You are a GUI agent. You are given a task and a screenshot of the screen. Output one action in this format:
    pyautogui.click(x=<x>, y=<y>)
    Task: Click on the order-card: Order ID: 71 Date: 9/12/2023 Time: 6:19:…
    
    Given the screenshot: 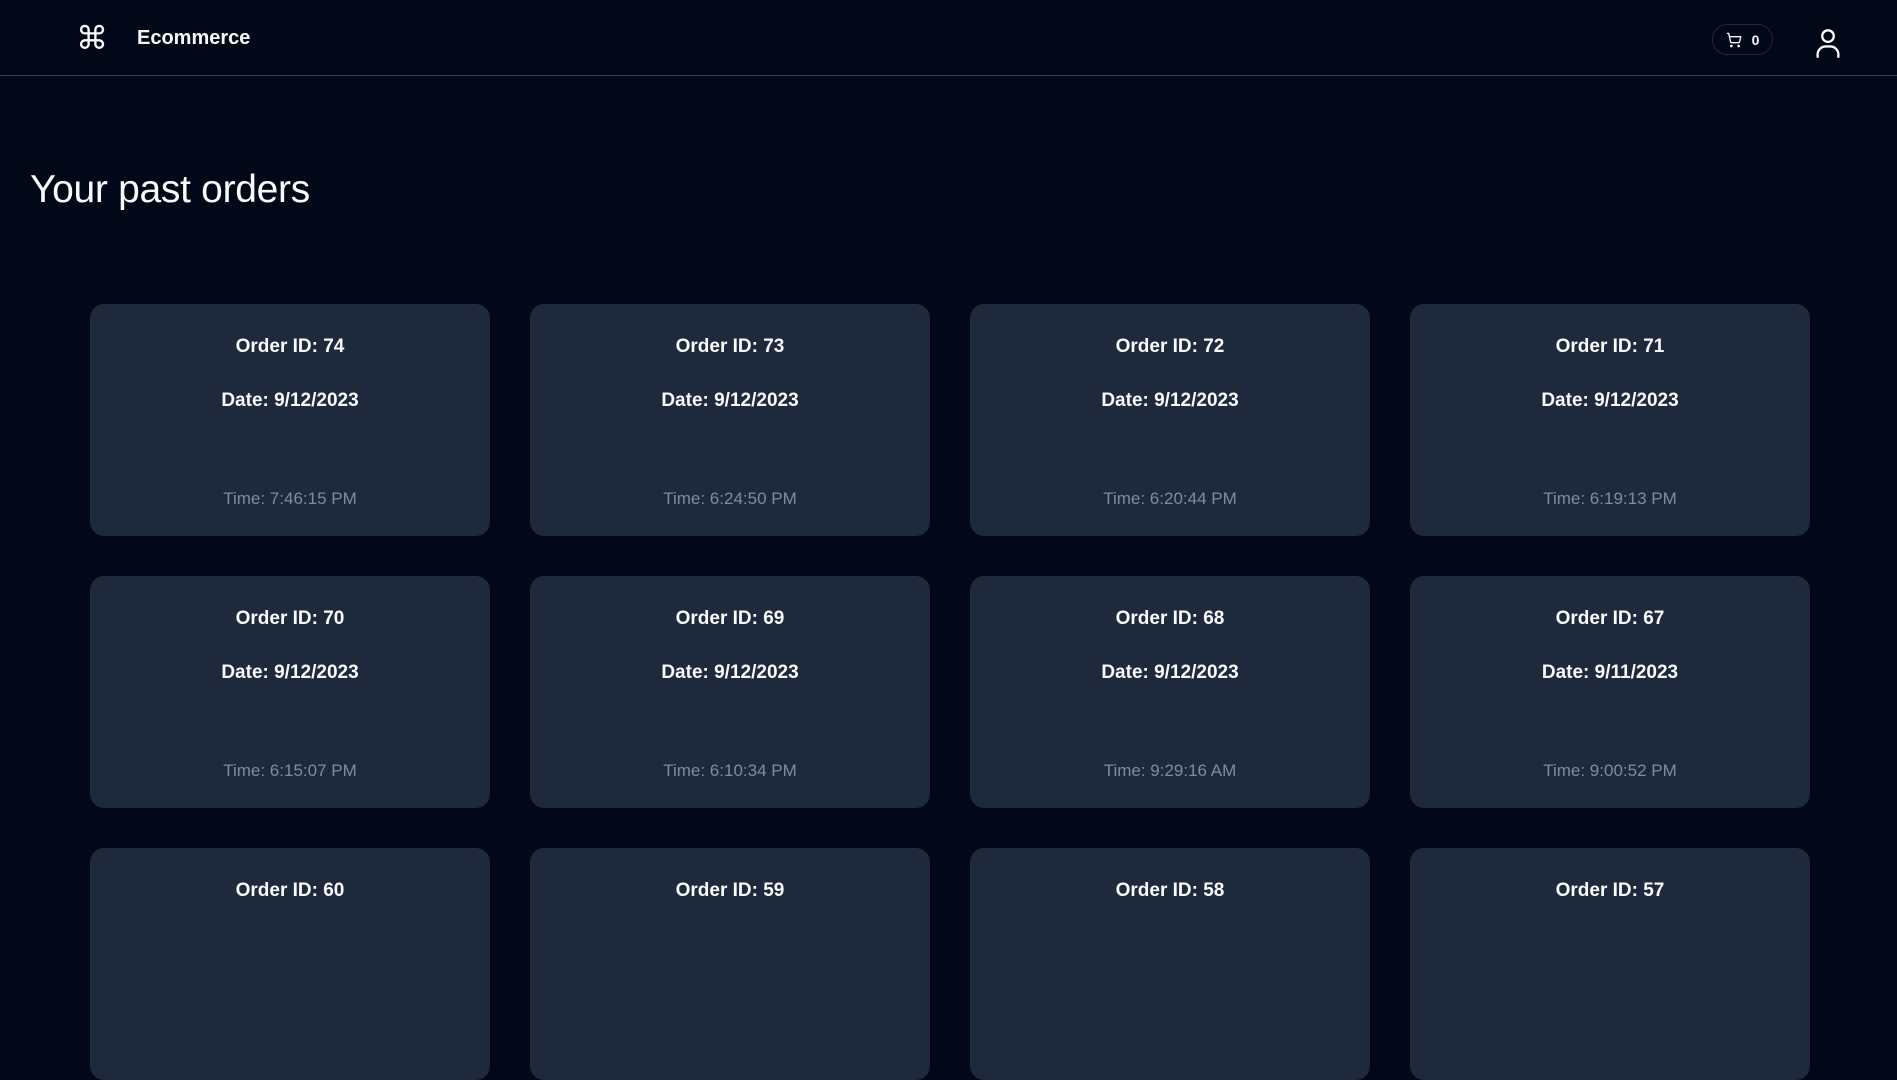 What is the action you would take?
    pyautogui.click(x=1610, y=420)
    